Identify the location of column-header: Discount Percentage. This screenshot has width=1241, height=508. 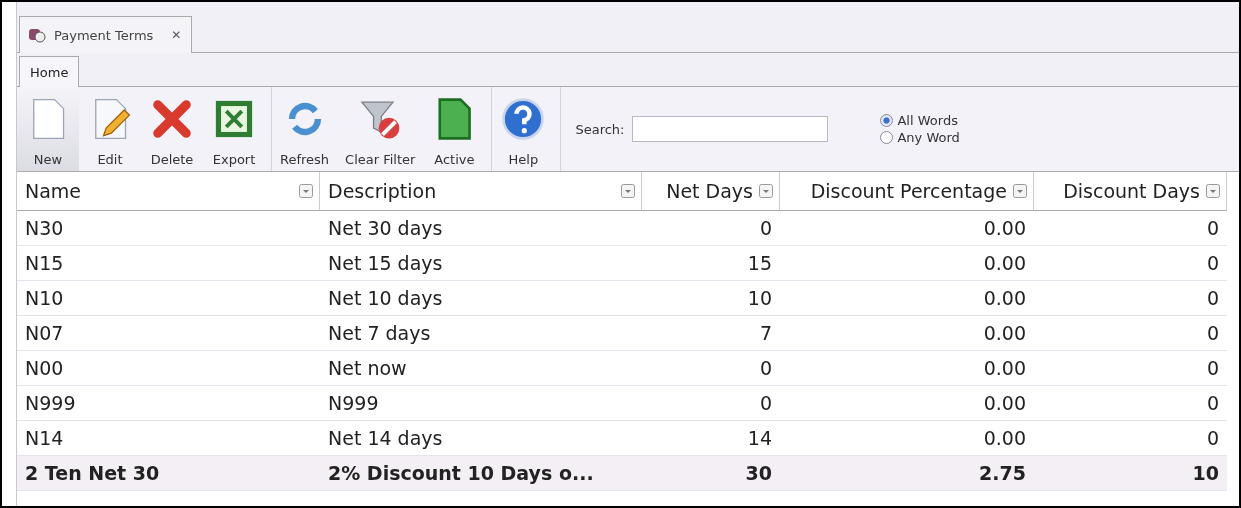
(907, 191).